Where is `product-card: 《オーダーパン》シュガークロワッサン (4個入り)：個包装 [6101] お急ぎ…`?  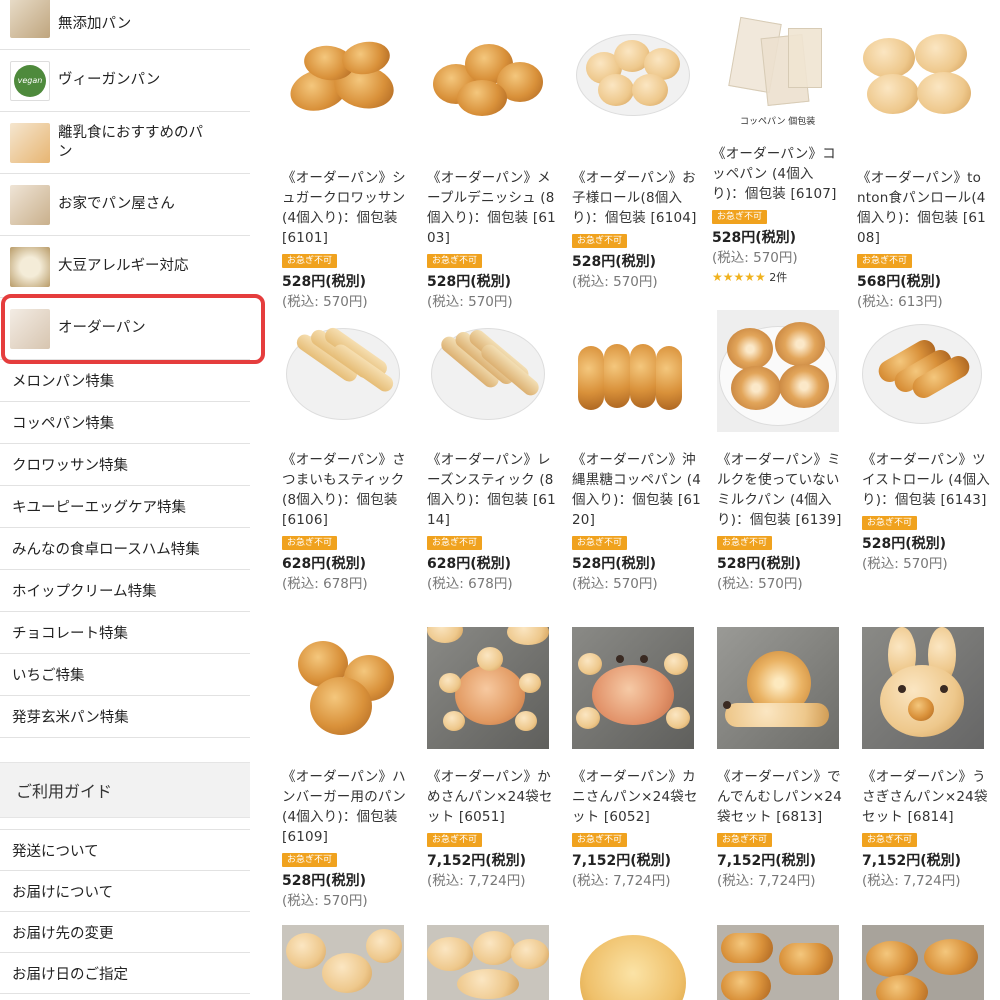 product-card: 《オーダーパン》シュガークロワッサン (4個入り)：個包装 [6101] お急ぎ… is located at coordinates (347, 170).